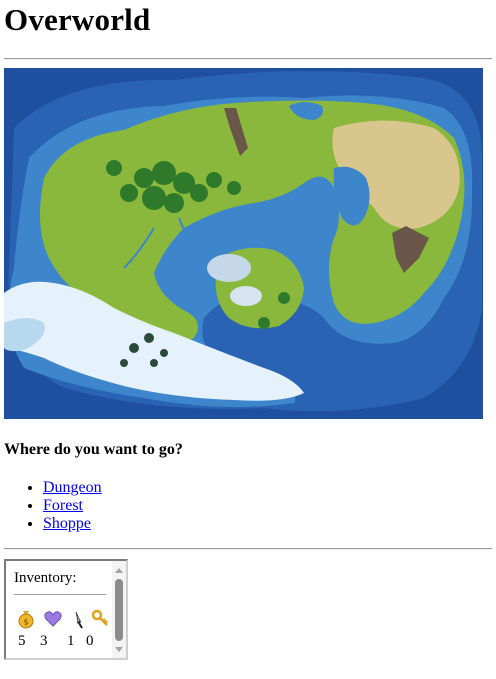 This screenshot has height=679, width=496. Describe the element at coordinates (77, 19) in the screenshot. I see `page-title: Overworld` at that location.